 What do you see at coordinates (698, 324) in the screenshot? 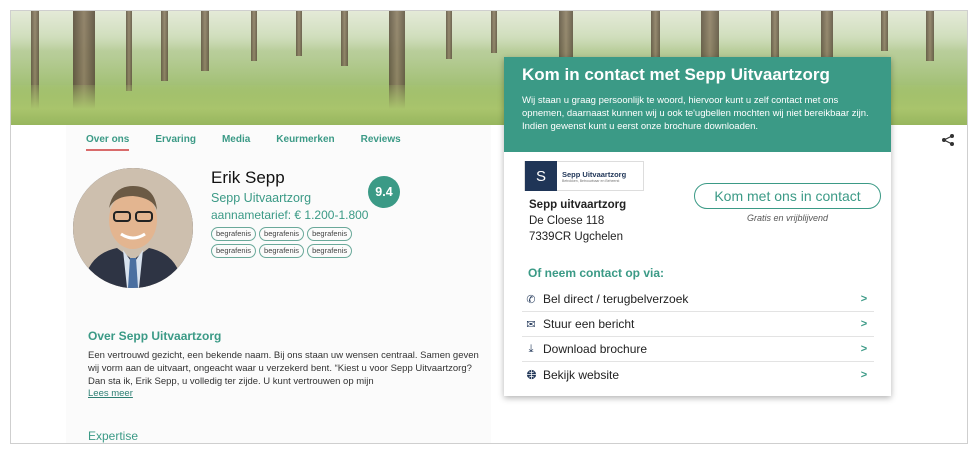
I see `option-message: ✉ Stuur een bericht >` at bounding box center [698, 324].